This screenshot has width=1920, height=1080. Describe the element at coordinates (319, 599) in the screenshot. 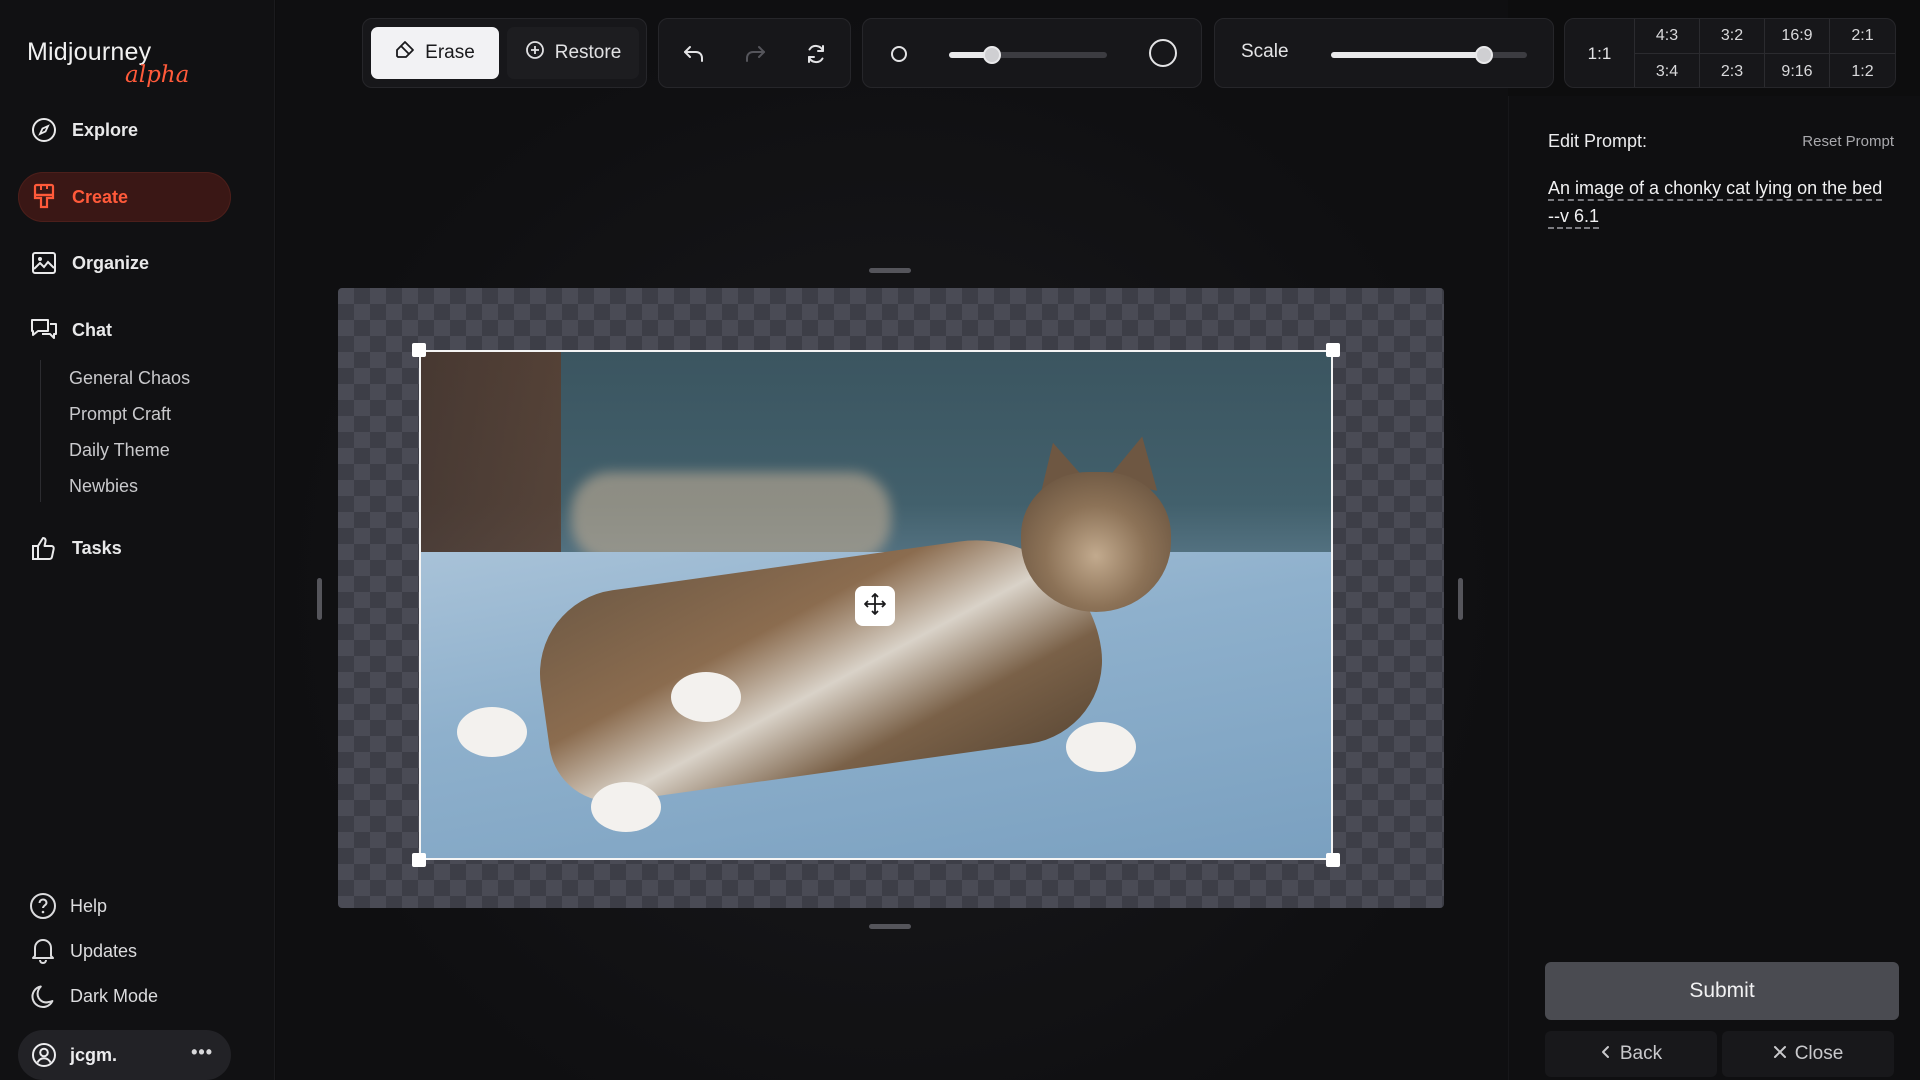

I see `canvas-left-grip` at that location.